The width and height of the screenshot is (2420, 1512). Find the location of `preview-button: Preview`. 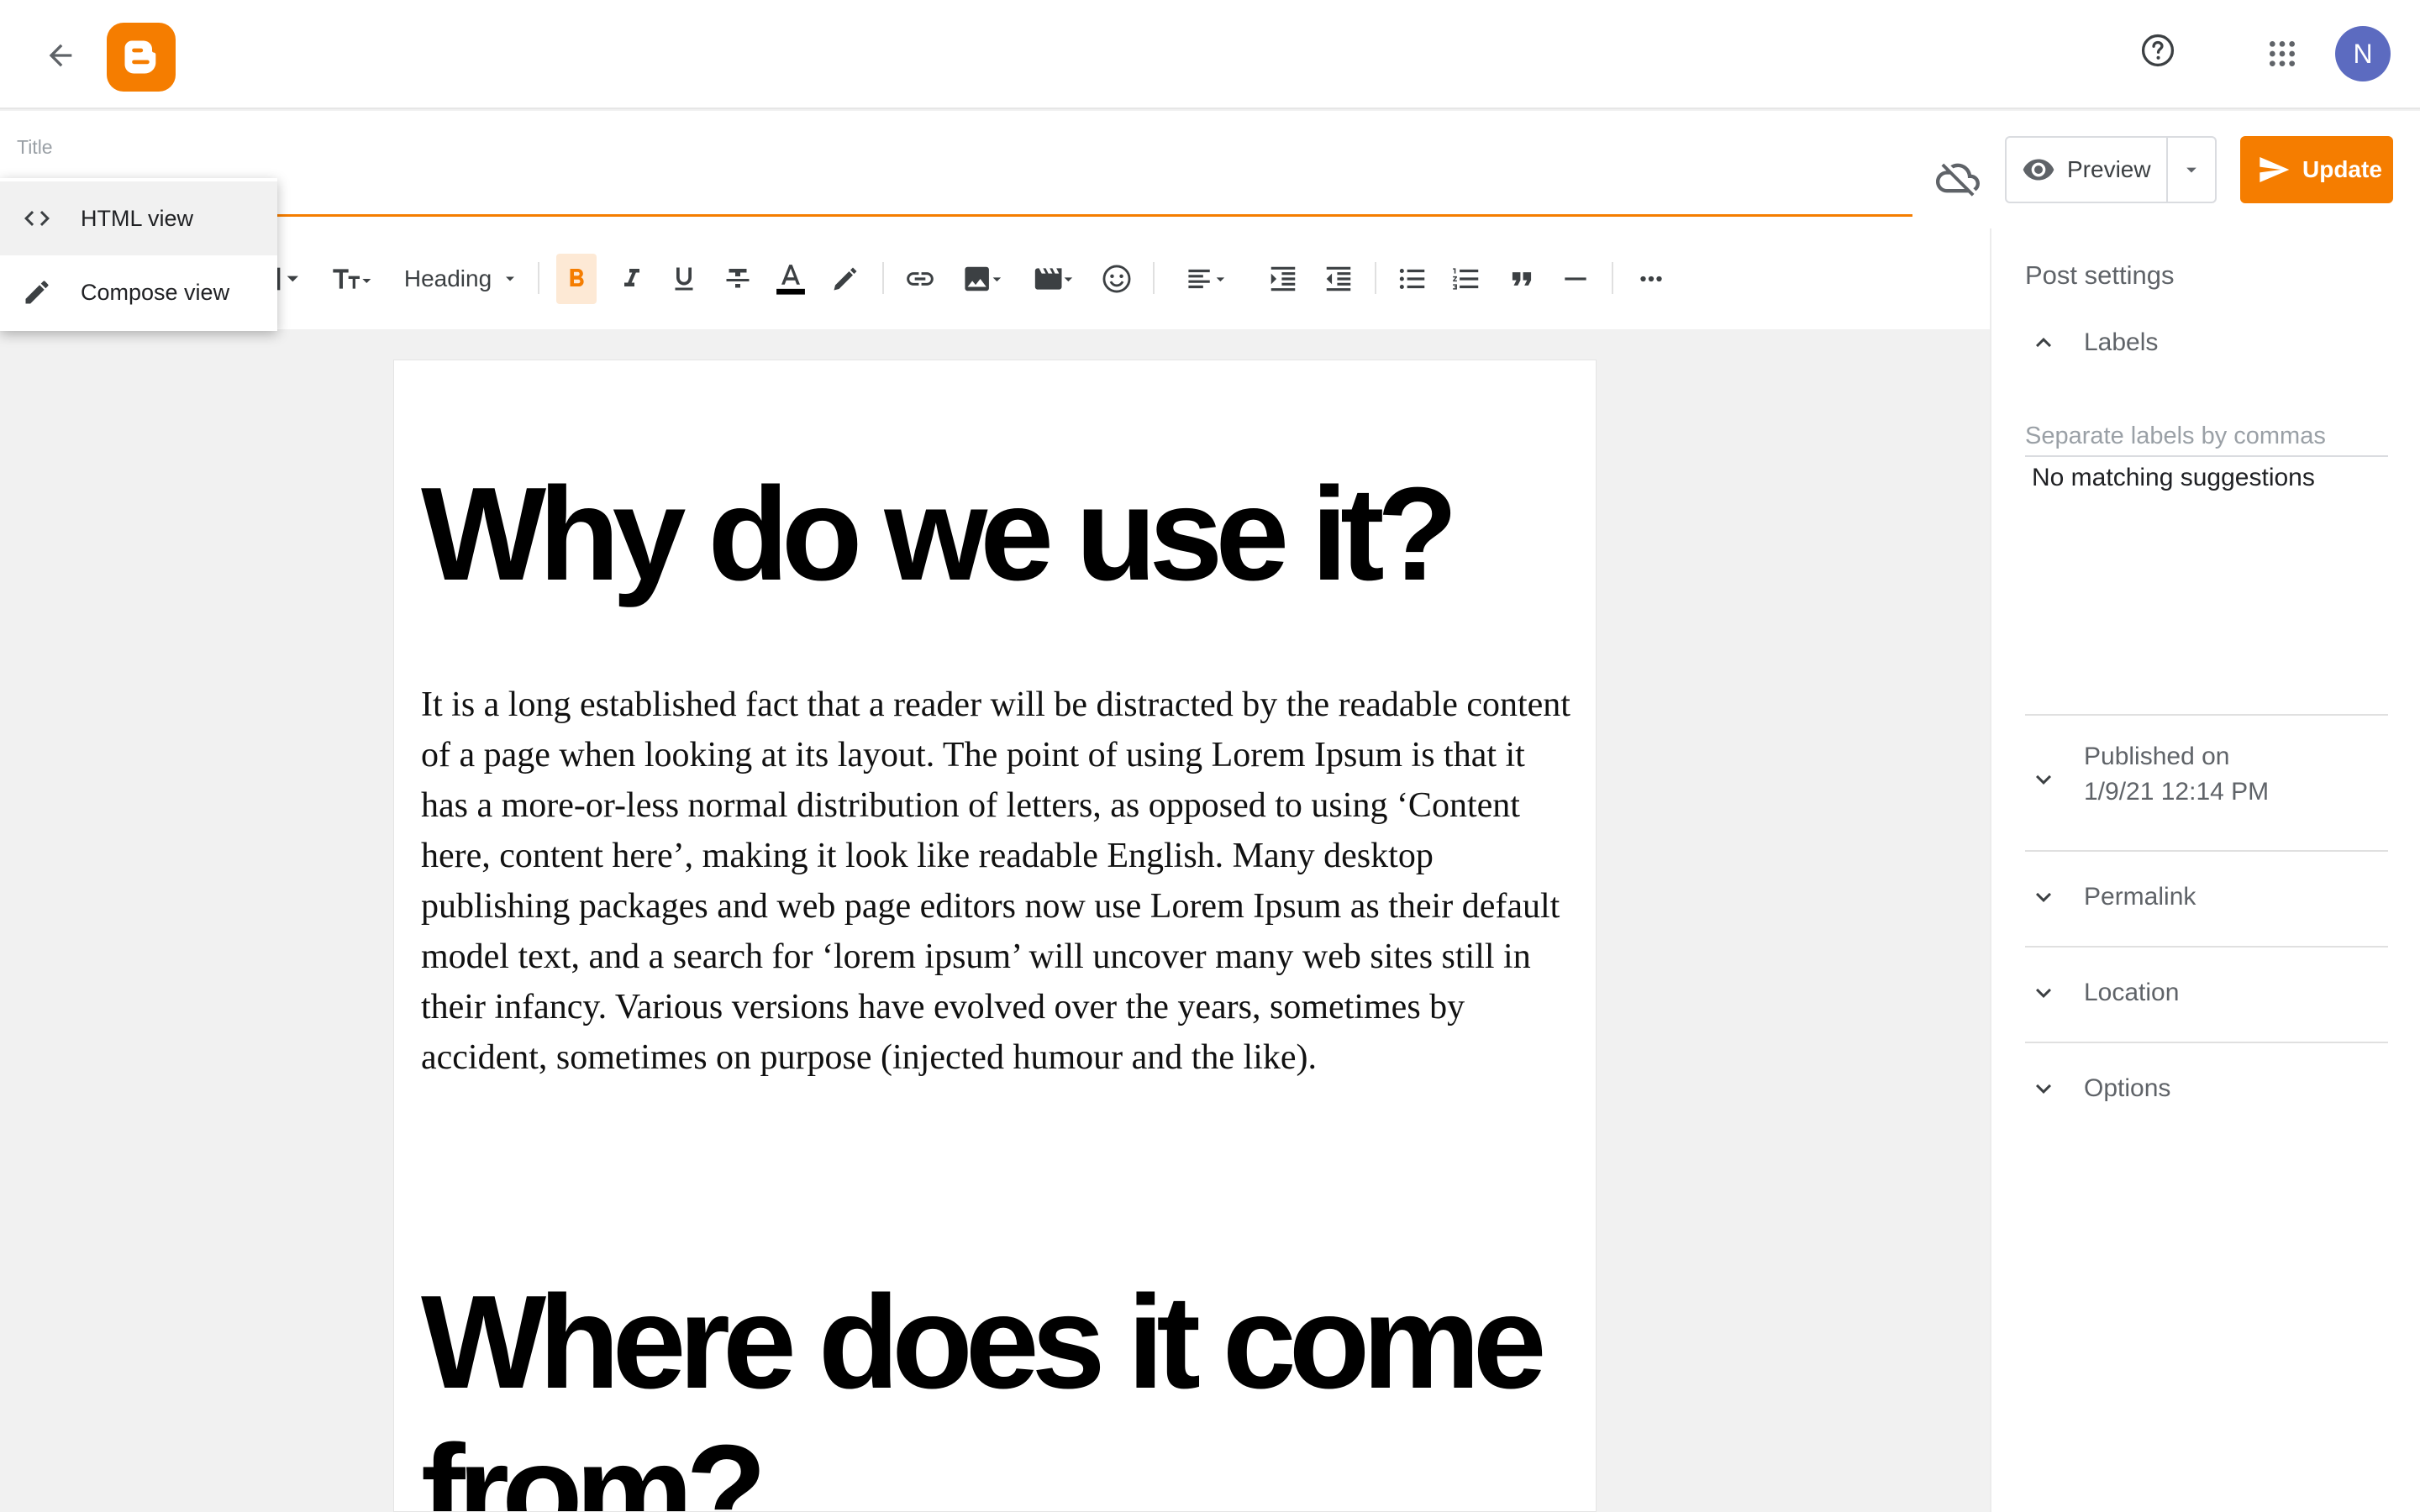

preview-button: Preview is located at coordinates (2086, 170).